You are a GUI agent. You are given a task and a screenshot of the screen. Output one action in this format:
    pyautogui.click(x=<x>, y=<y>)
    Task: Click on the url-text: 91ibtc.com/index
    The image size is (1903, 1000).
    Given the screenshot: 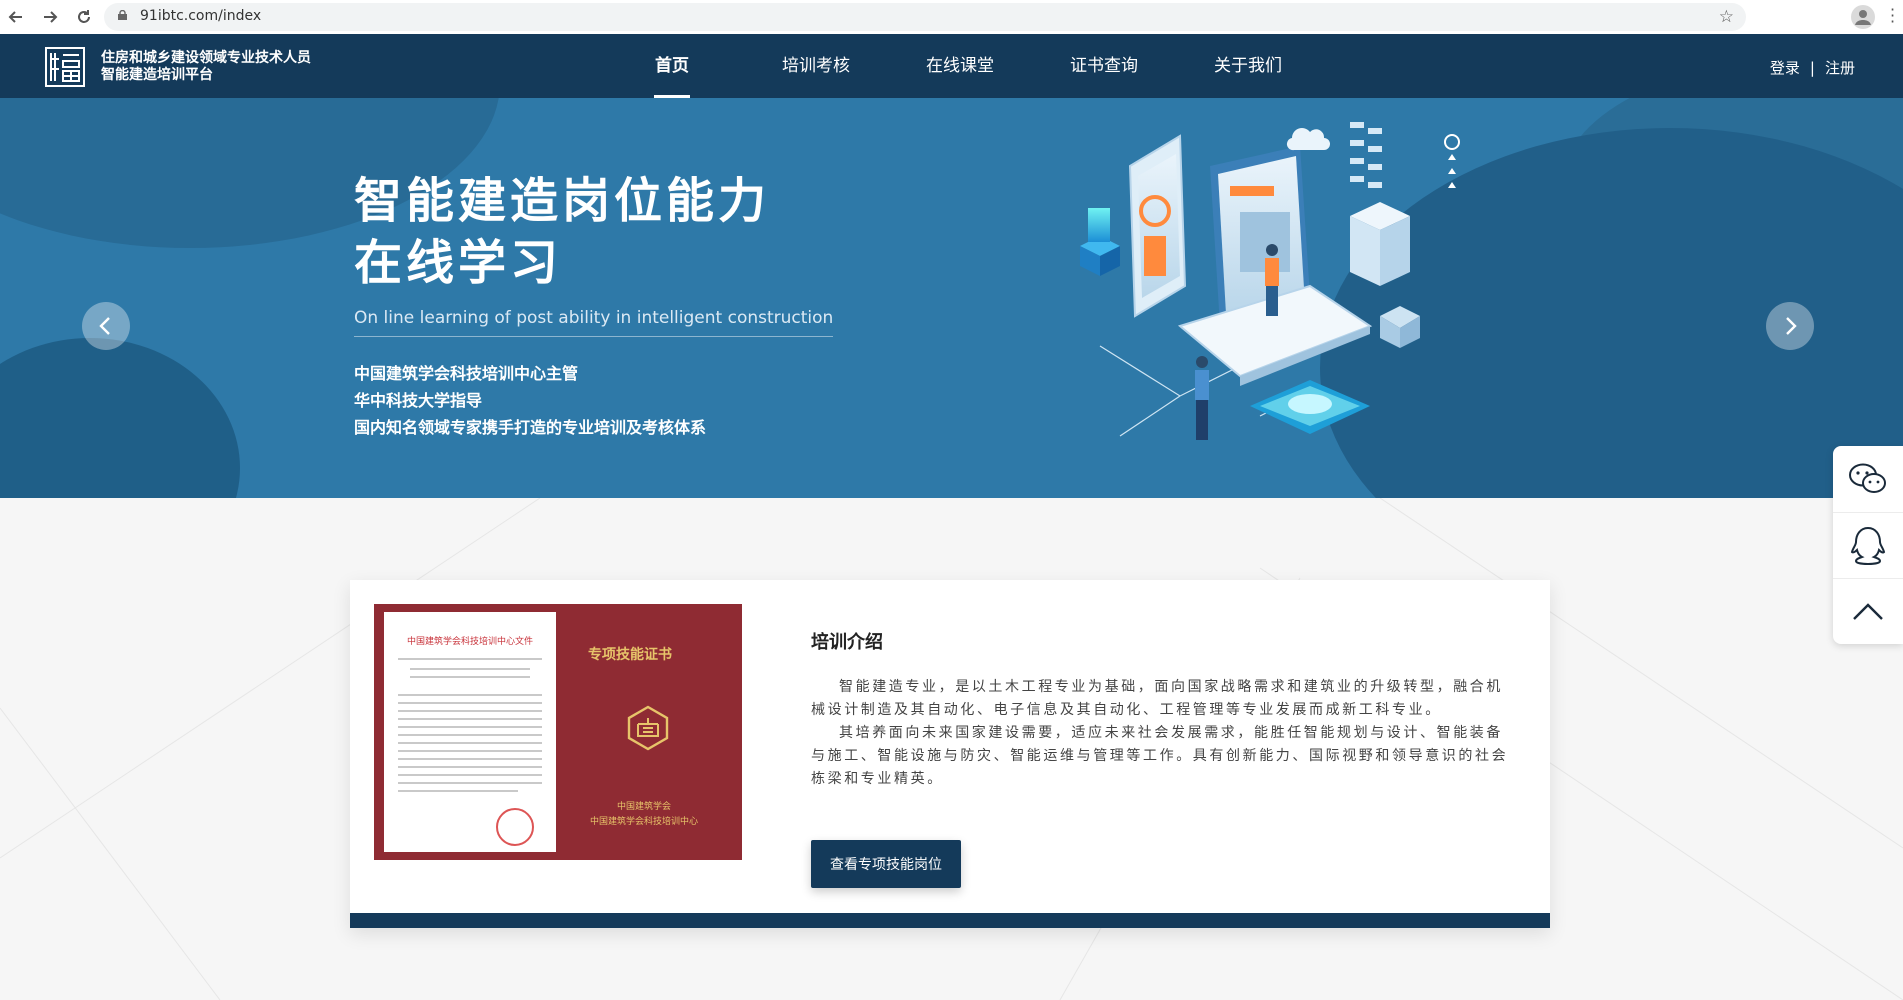 What is the action you would take?
    pyautogui.click(x=200, y=16)
    